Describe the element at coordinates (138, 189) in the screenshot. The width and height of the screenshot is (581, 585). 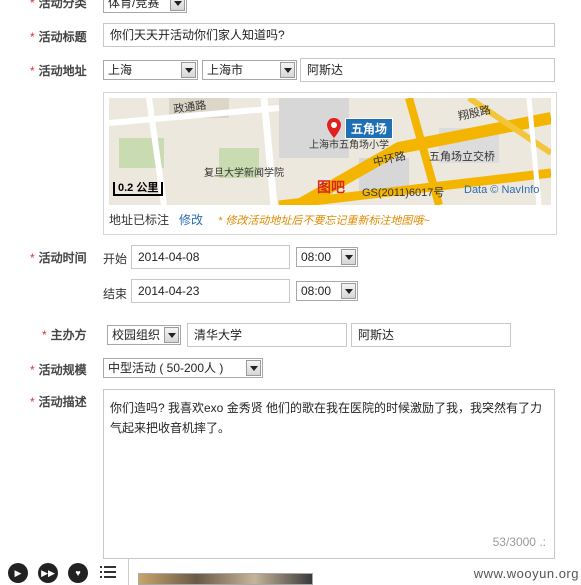
I see `map-scale-bar: 0.2 公里` at that location.